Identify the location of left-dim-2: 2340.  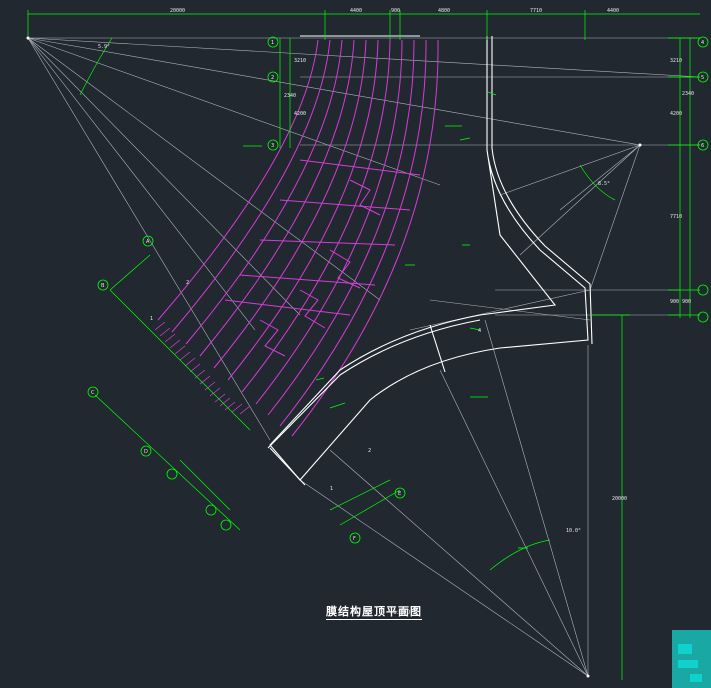
(290, 96).